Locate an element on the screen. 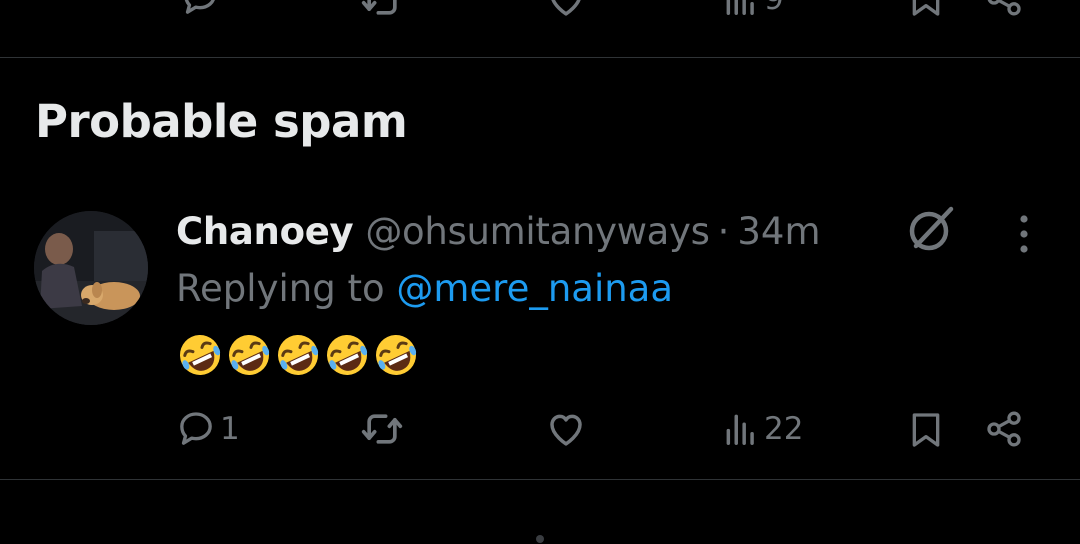  views-button: 9 is located at coordinates (753, 9).